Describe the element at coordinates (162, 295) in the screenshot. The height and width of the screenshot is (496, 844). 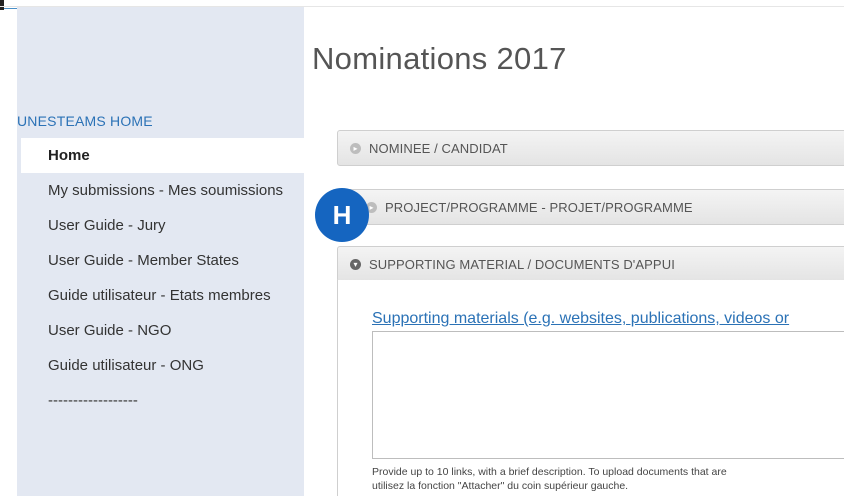
I see `sidebar-item-guide-etats-membres: Guide utilisateur - Etats membres` at that location.